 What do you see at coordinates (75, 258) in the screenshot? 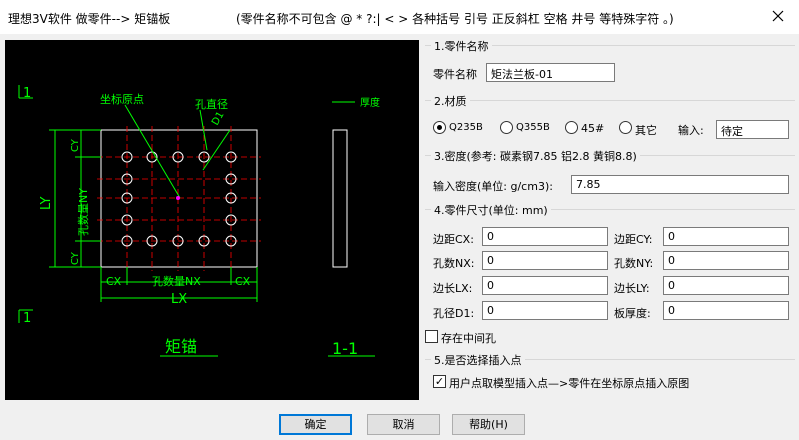
I see `cy-bottom-label: CY` at bounding box center [75, 258].